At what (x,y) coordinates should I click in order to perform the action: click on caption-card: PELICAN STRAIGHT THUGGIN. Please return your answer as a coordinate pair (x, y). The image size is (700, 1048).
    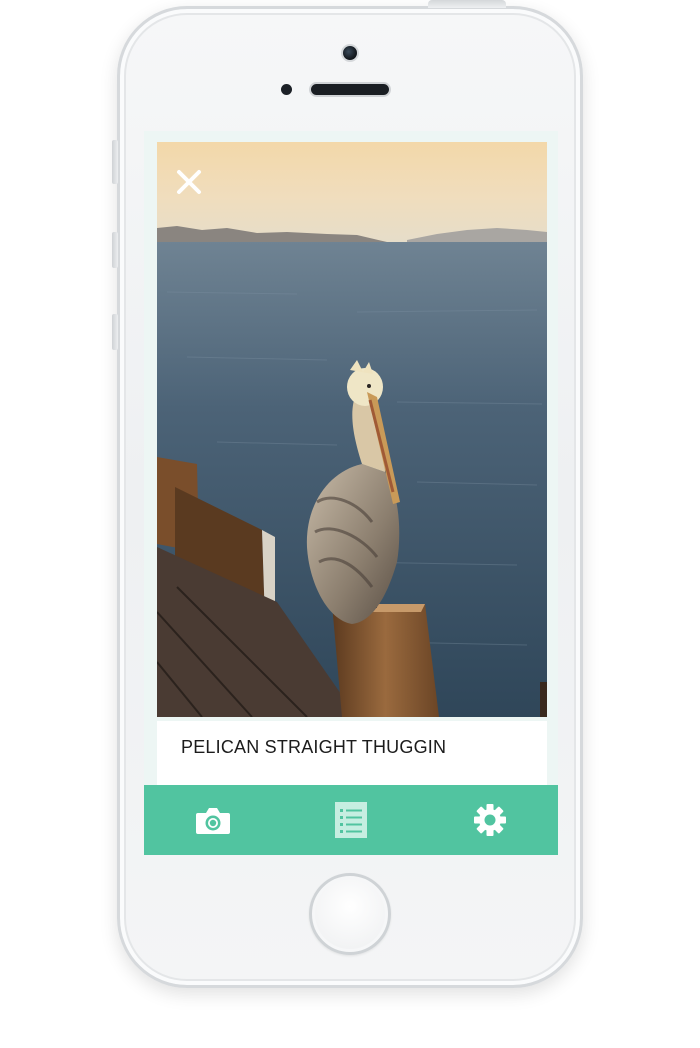
    Looking at the image, I should click on (352, 753).